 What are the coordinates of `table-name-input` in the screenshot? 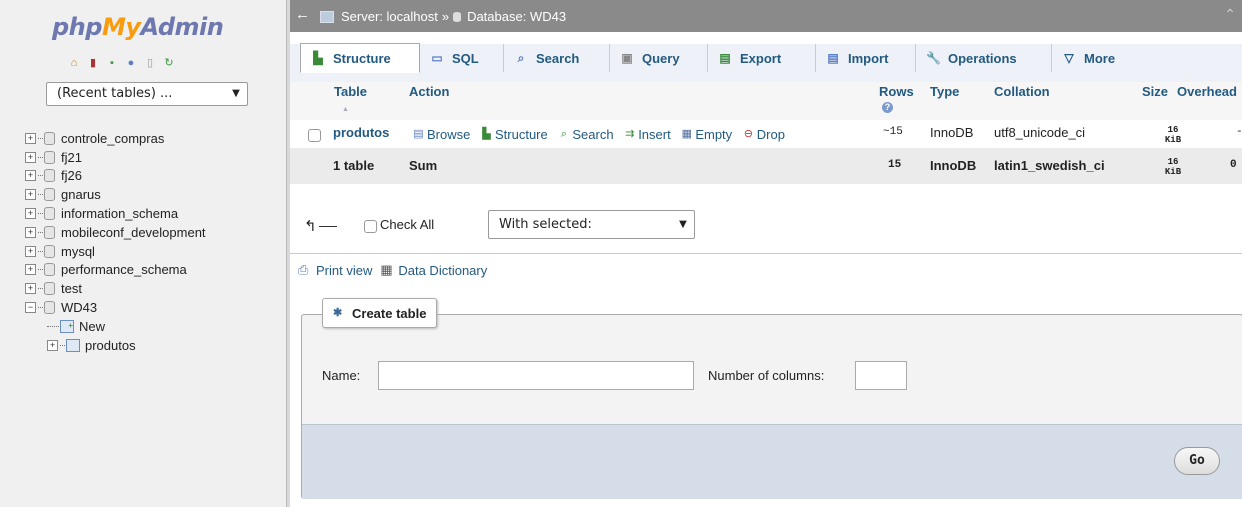 It's located at (536, 375).